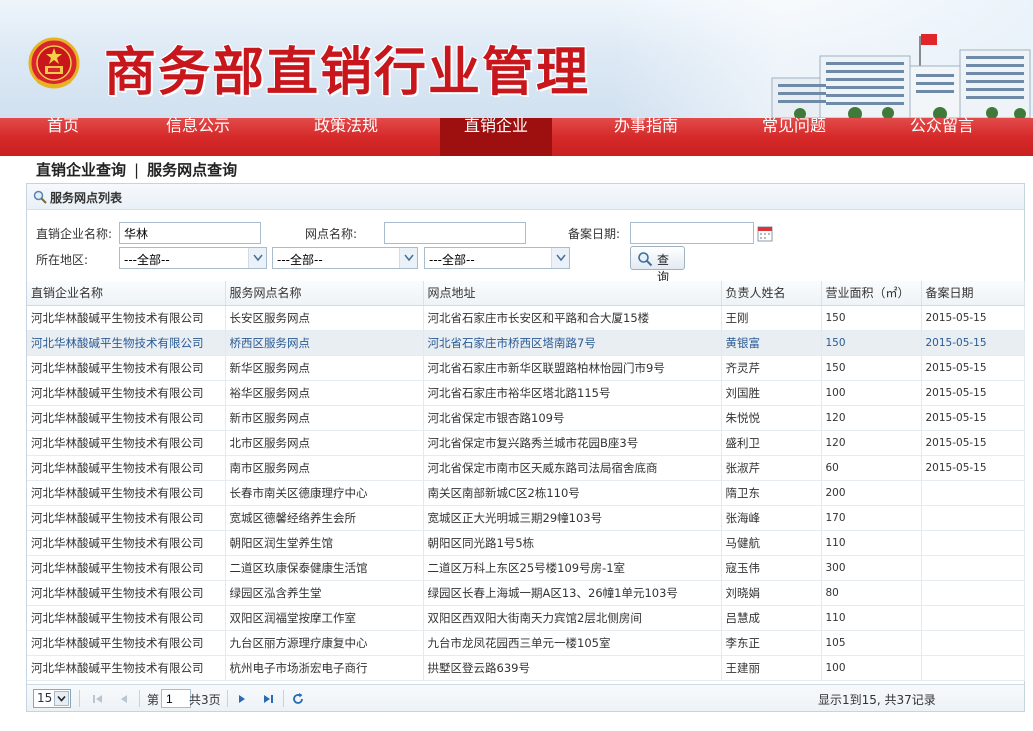 This screenshot has width=1033, height=731. What do you see at coordinates (572, 593) in the screenshot?
I see `cell-outlet-address: 绿园区长春上海城一期A区13、26幢1单元103号` at bounding box center [572, 593].